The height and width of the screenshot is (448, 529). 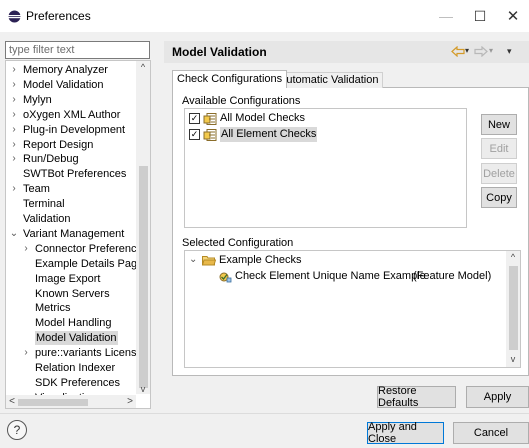 I want to click on tree-item: › Run/Debug, so click(x=71, y=159).